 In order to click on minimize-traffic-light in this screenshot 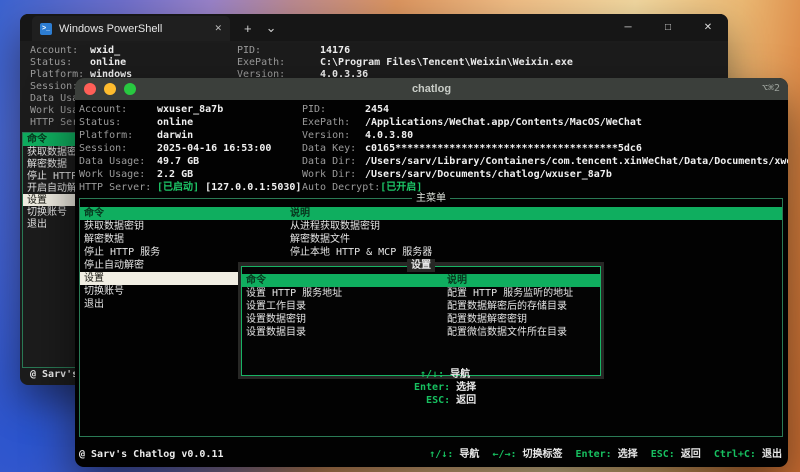, I will do `click(110, 89)`.